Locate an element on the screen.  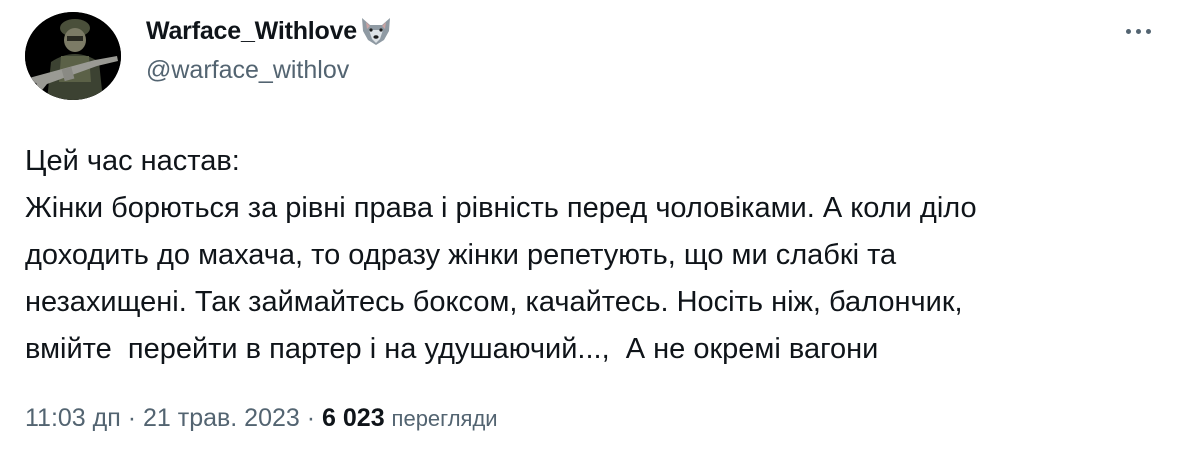
author-name-row: Warface_Withlove is located at coordinates (269, 31).